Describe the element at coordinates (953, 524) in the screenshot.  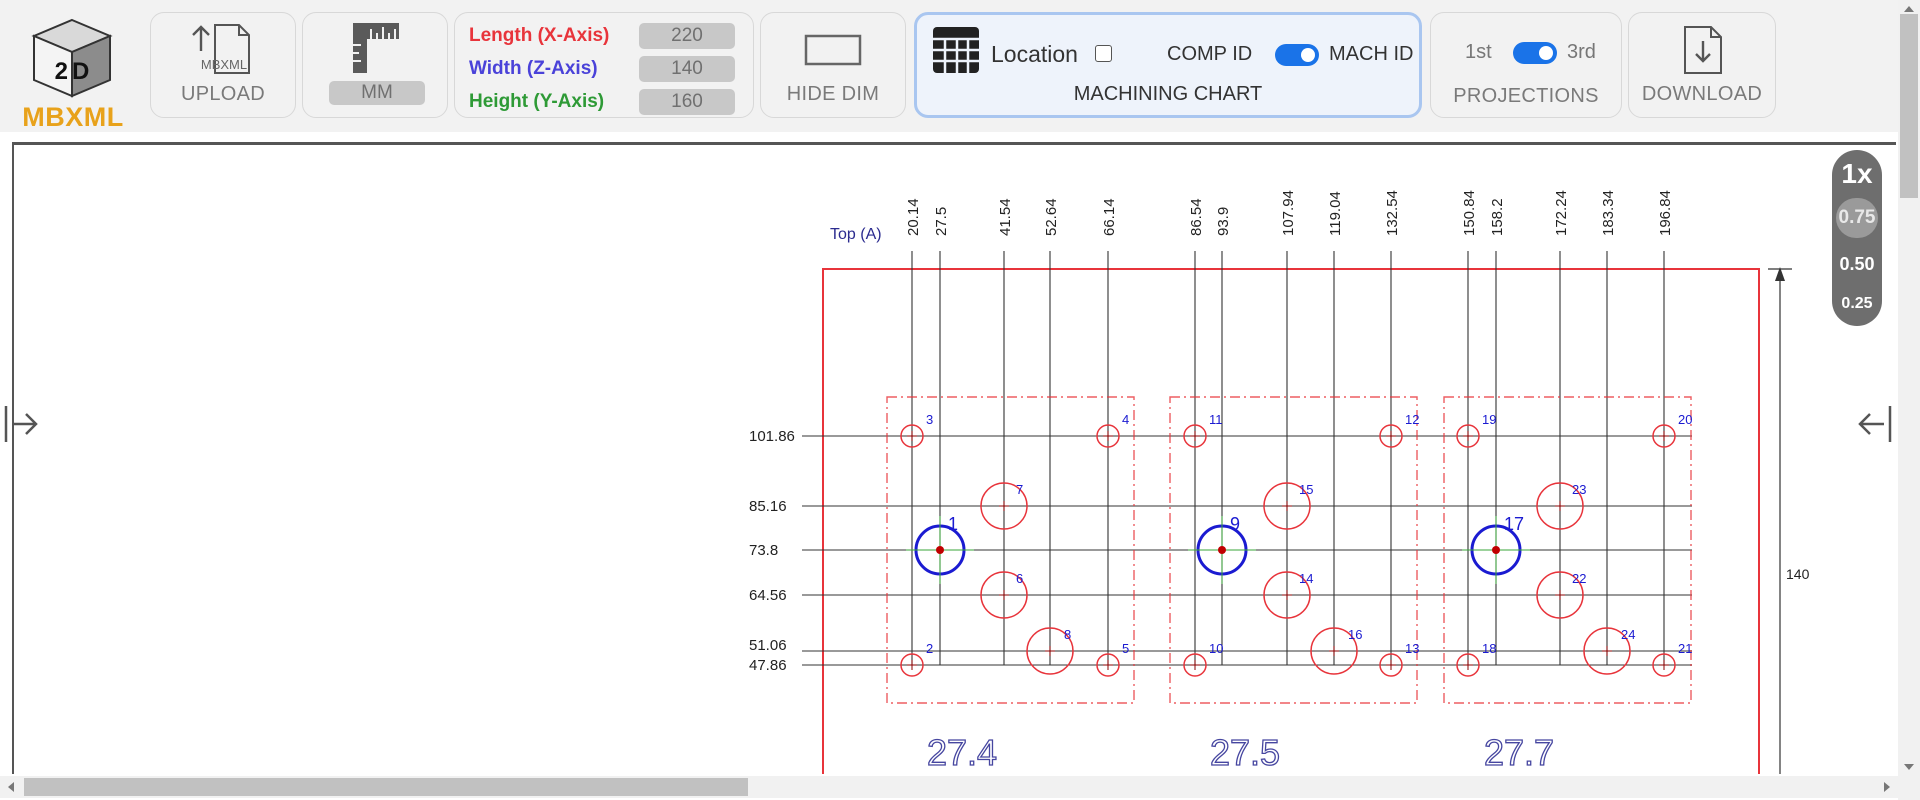
I see `hole-id-label: 1` at that location.